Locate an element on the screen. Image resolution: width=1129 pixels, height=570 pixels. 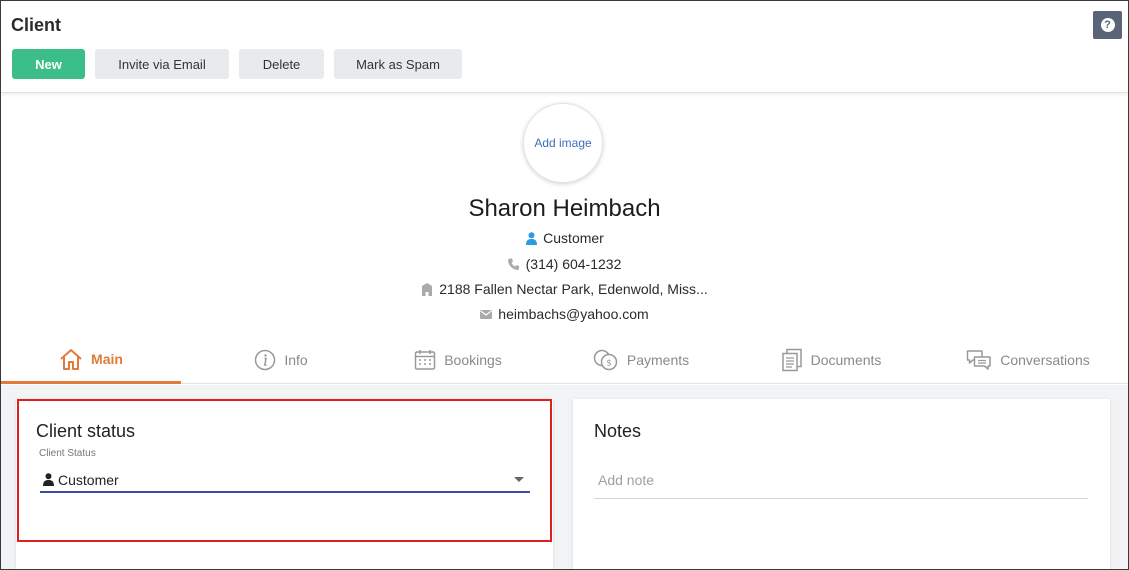
building-icon is located at coordinates (427, 289).